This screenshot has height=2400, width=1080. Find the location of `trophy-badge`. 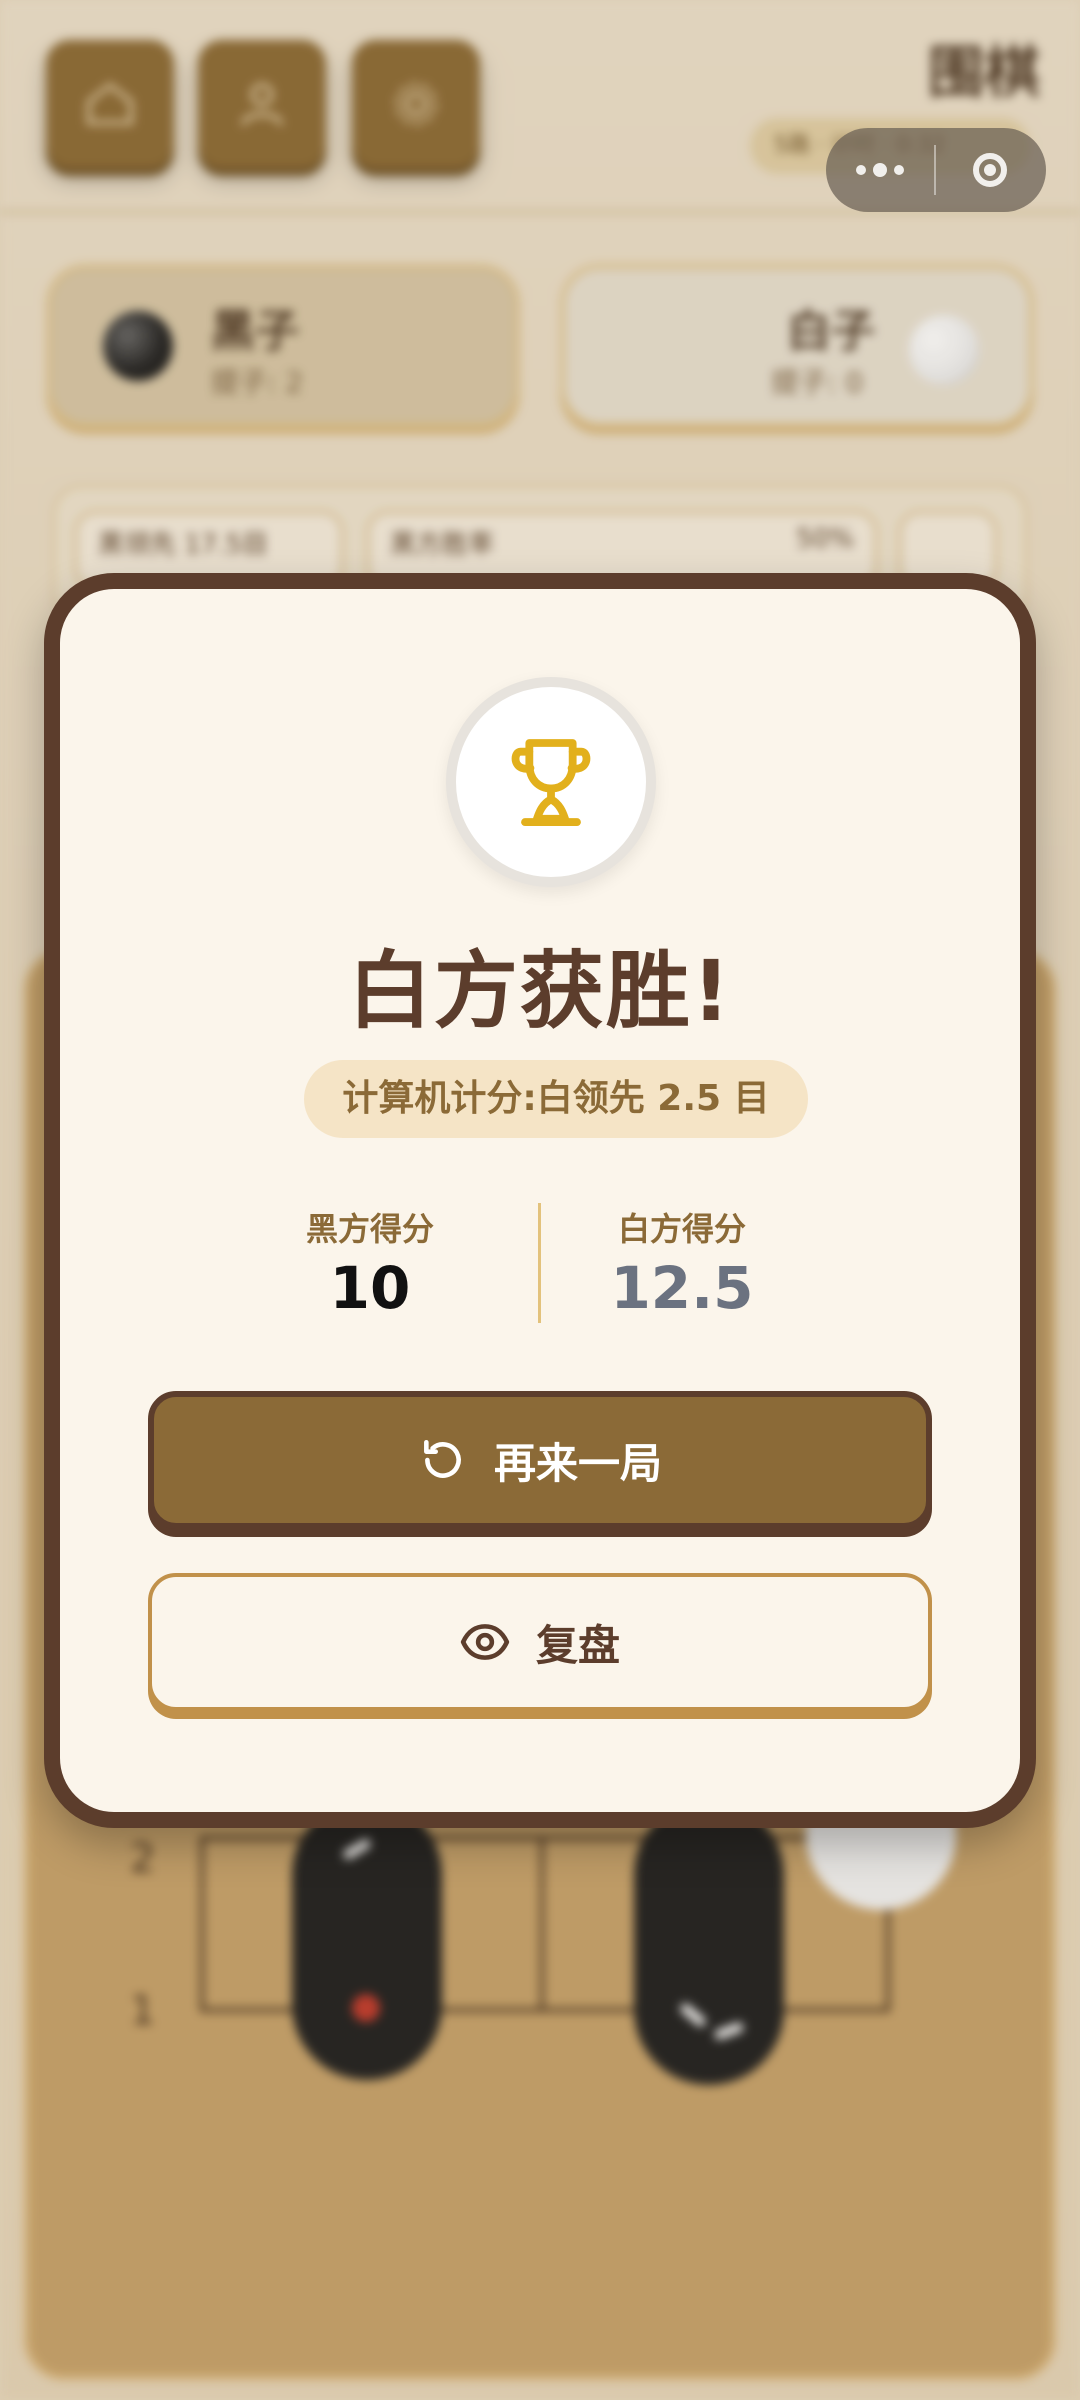

trophy-badge is located at coordinates (551, 782).